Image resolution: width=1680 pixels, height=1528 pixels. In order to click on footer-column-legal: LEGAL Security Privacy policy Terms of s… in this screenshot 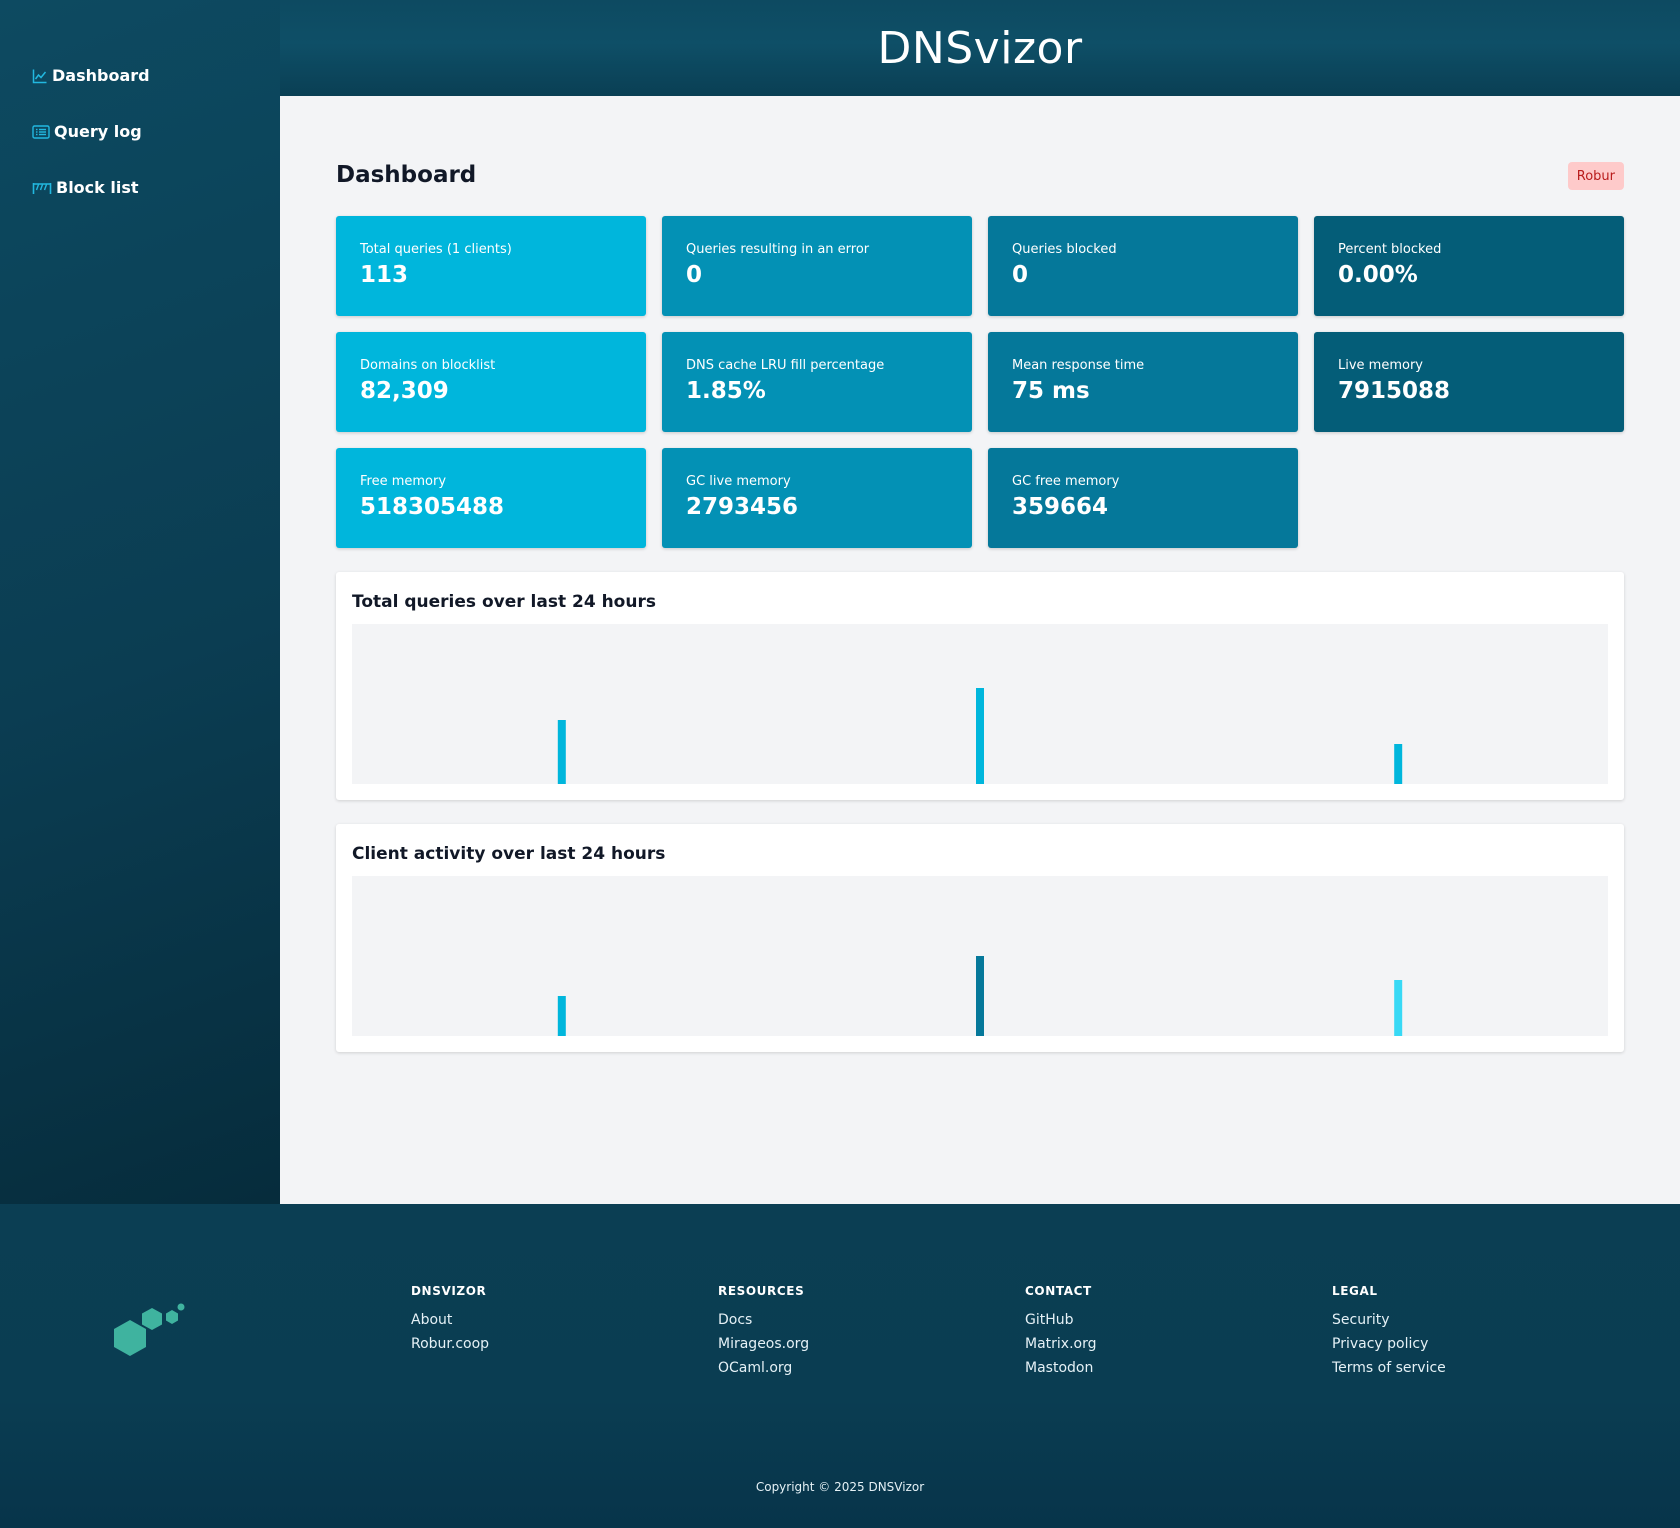, I will do `click(1389, 1334)`.